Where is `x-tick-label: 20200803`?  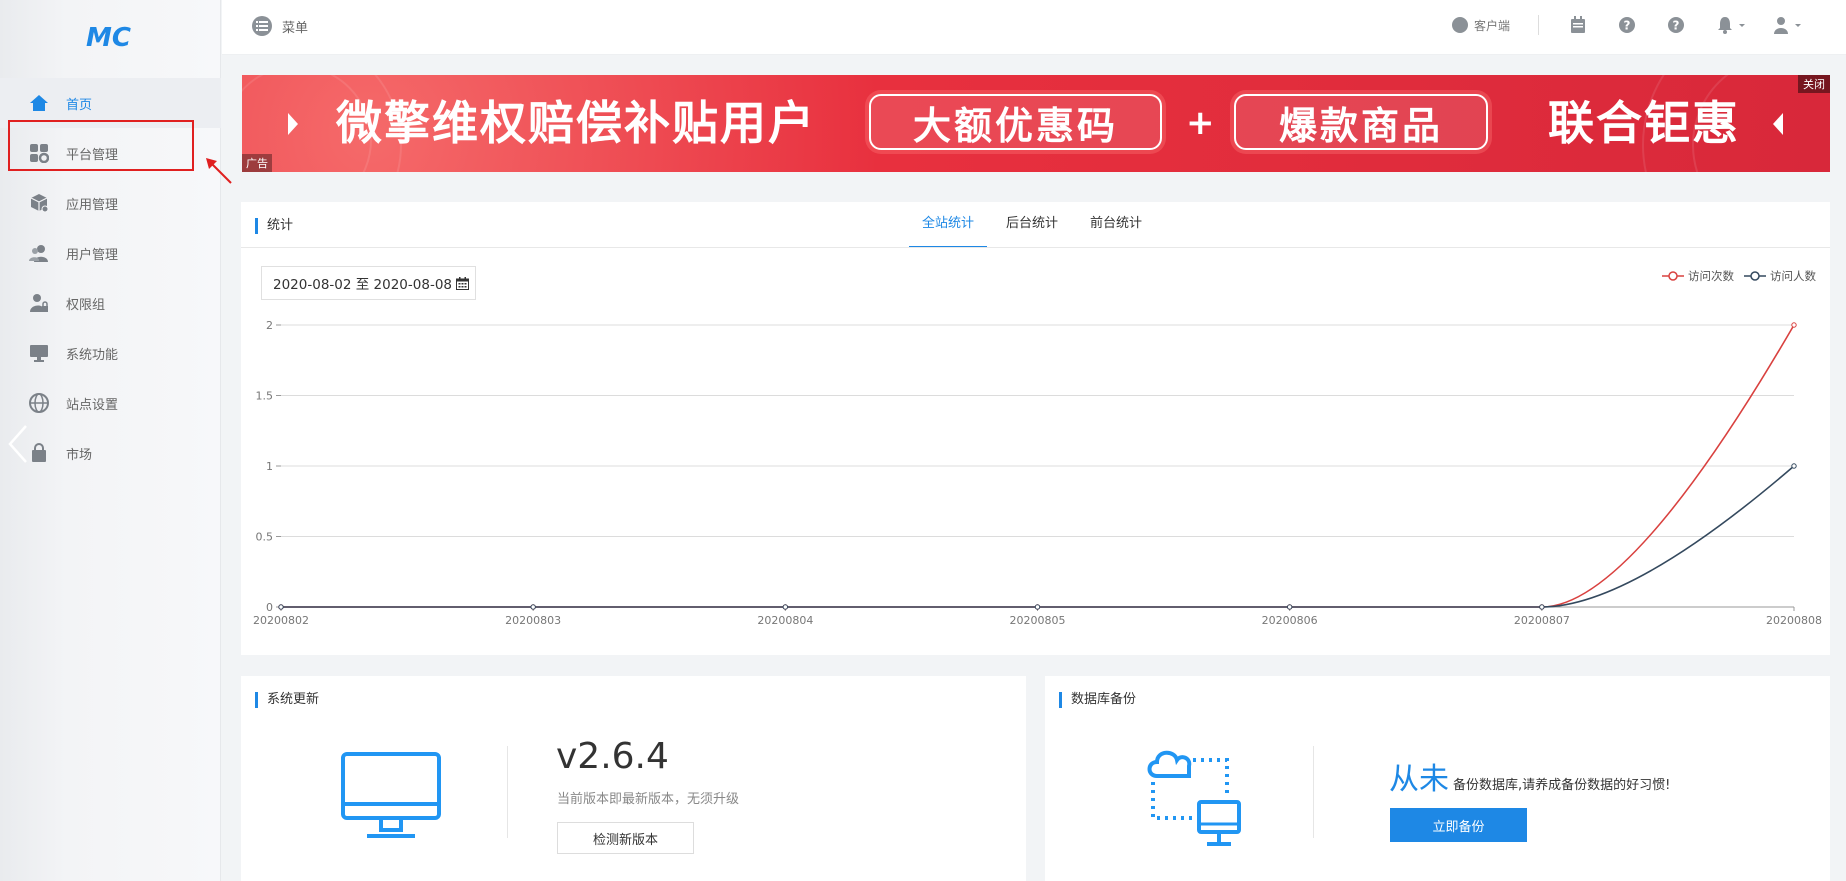 x-tick-label: 20200803 is located at coordinates (533, 620).